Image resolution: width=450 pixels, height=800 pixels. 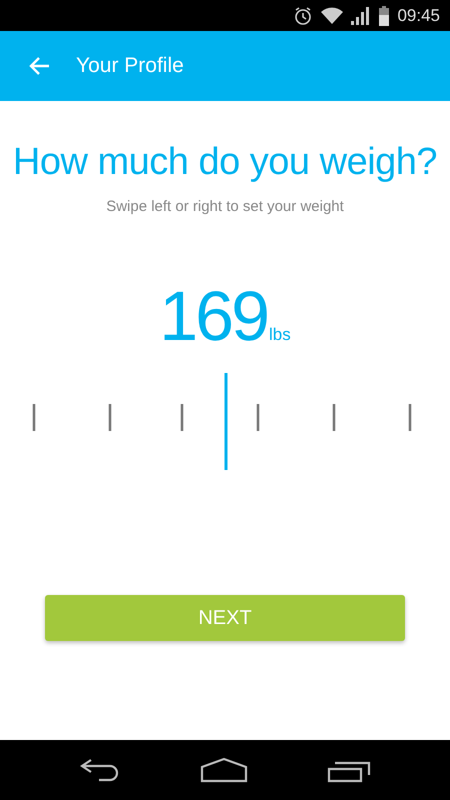 I want to click on status-time: 09:45, so click(x=418, y=16).